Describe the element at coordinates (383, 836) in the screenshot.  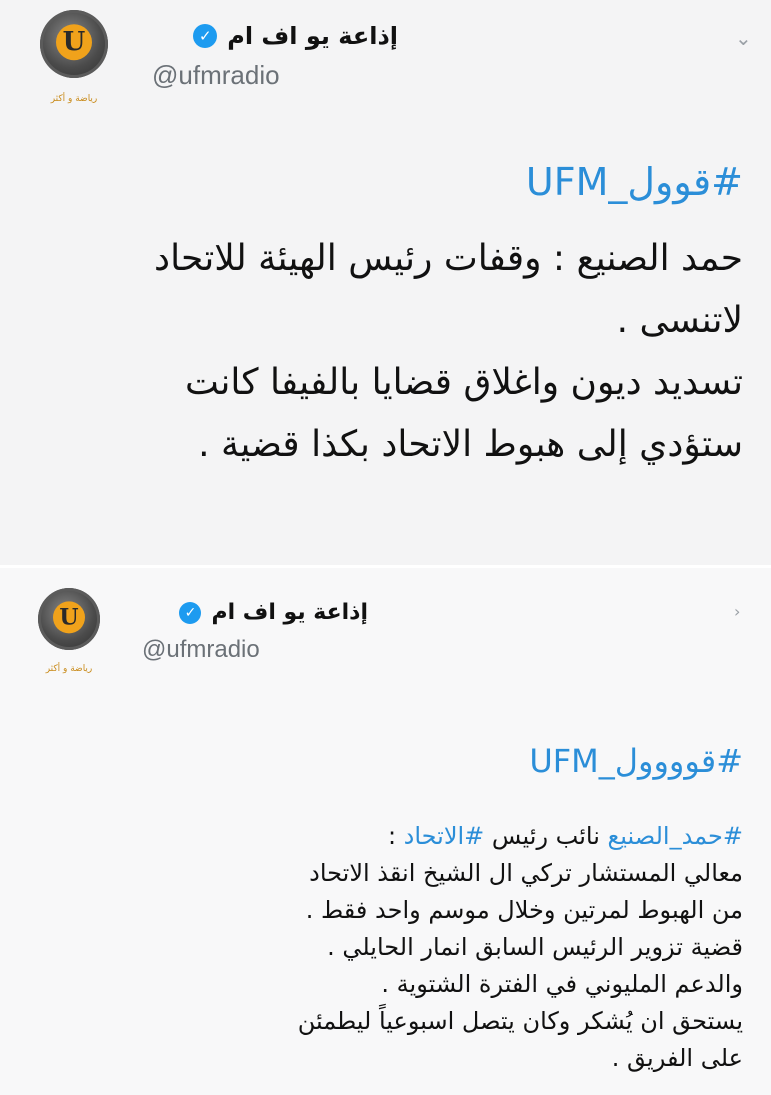
I see `tweet-text-line-first: #حمد_الصنيع نائب رئيس #الاتحاد :` at that location.